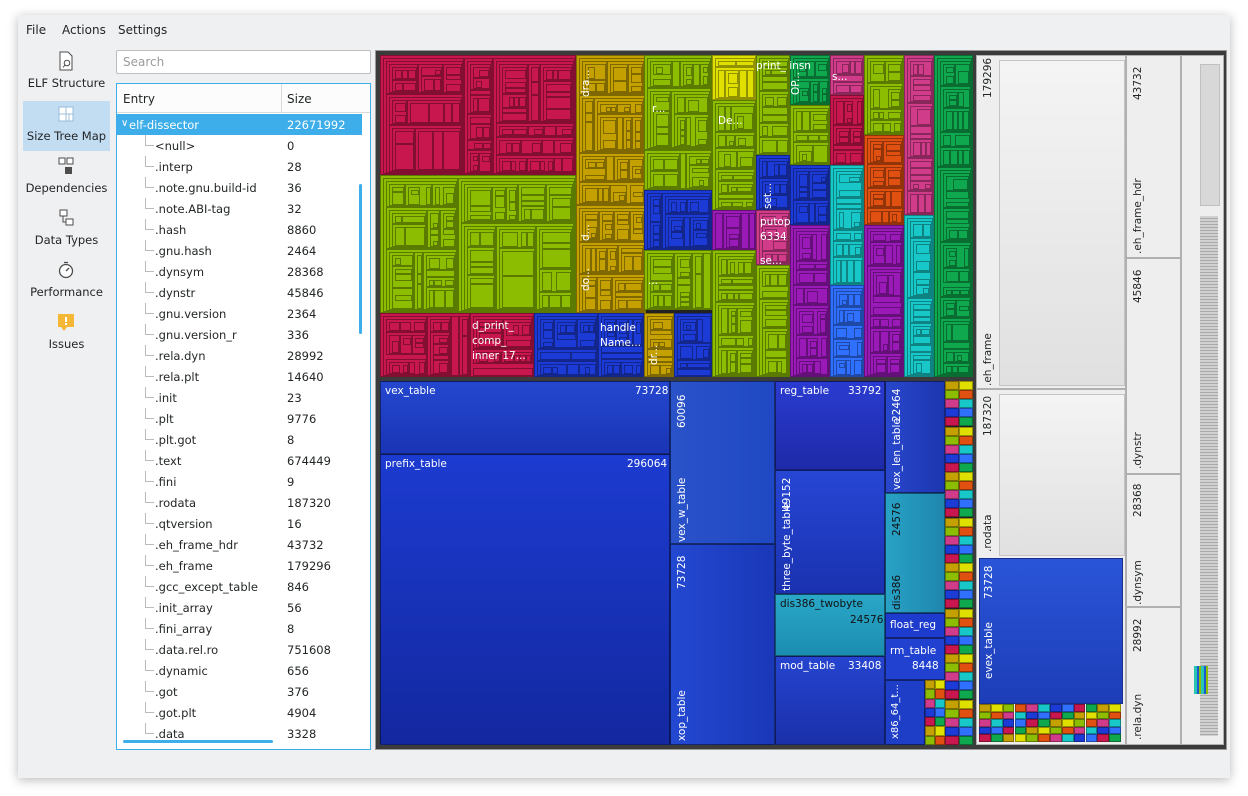 This screenshot has height=796, width=1248. Describe the element at coordinates (239, 250) in the screenshot. I see `table-row: .gnu.hash 2464` at that location.